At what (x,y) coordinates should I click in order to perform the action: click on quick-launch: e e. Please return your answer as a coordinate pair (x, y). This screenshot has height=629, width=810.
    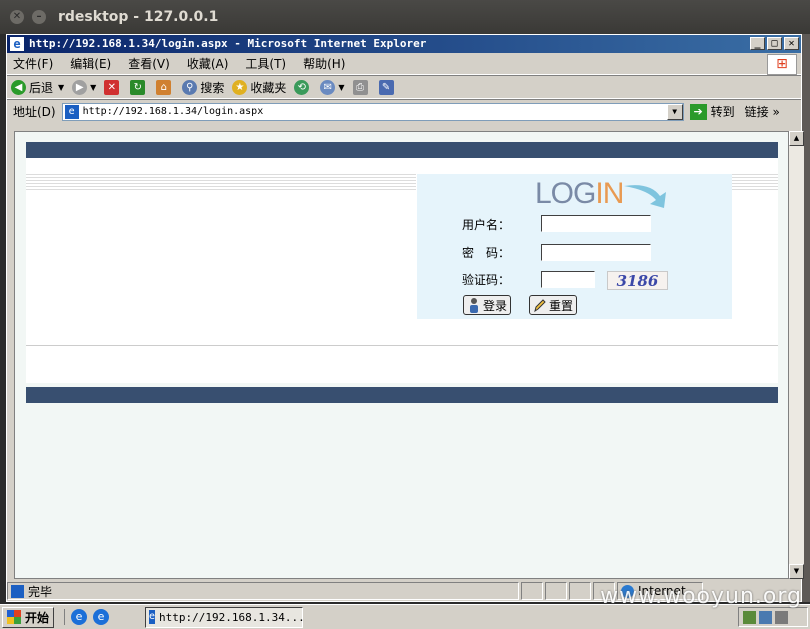
    Looking at the image, I should click on (87, 617).